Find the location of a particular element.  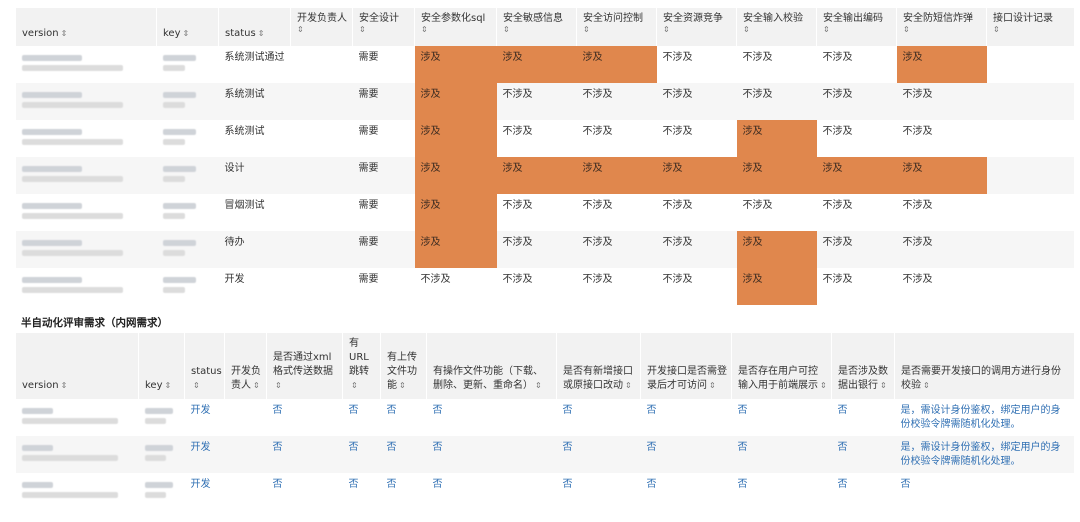

table-row: 系统测试通过 需要 涉及 涉及 涉及 不涉及 不涉及 不涉及 涉及 is located at coordinates (544, 64).